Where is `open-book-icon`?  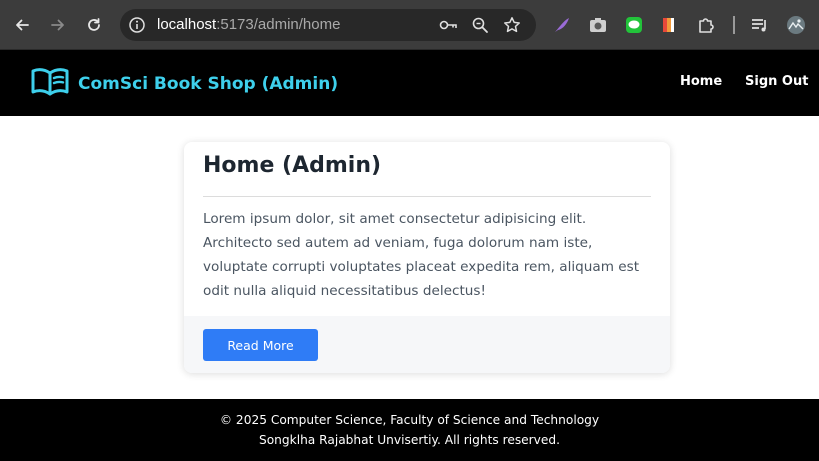
open-book-icon is located at coordinates (50, 84).